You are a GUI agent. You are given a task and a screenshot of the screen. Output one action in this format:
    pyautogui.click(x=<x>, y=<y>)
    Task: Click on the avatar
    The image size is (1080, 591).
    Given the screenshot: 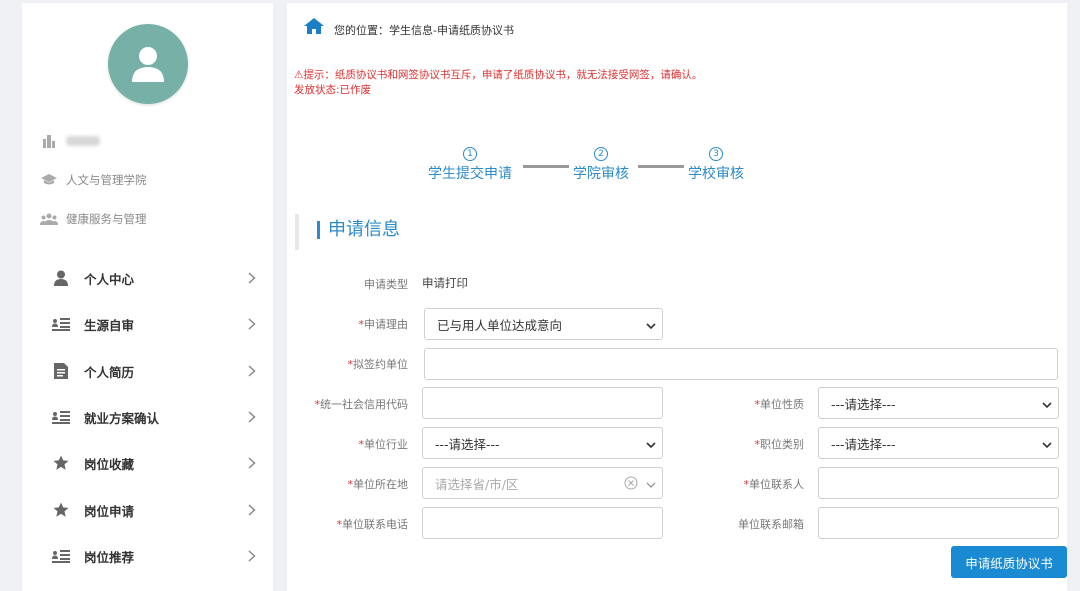 What is the action you would take?
    pyautogui.click(x=148, y=64)
    